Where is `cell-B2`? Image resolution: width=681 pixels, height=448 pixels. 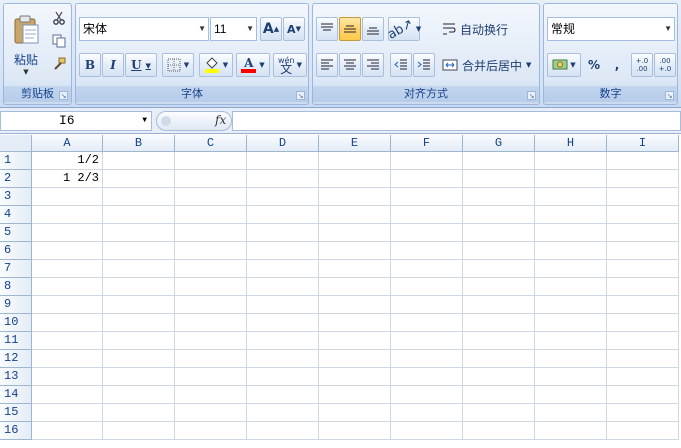
cell-B2 is located at coordinates (139, 179).